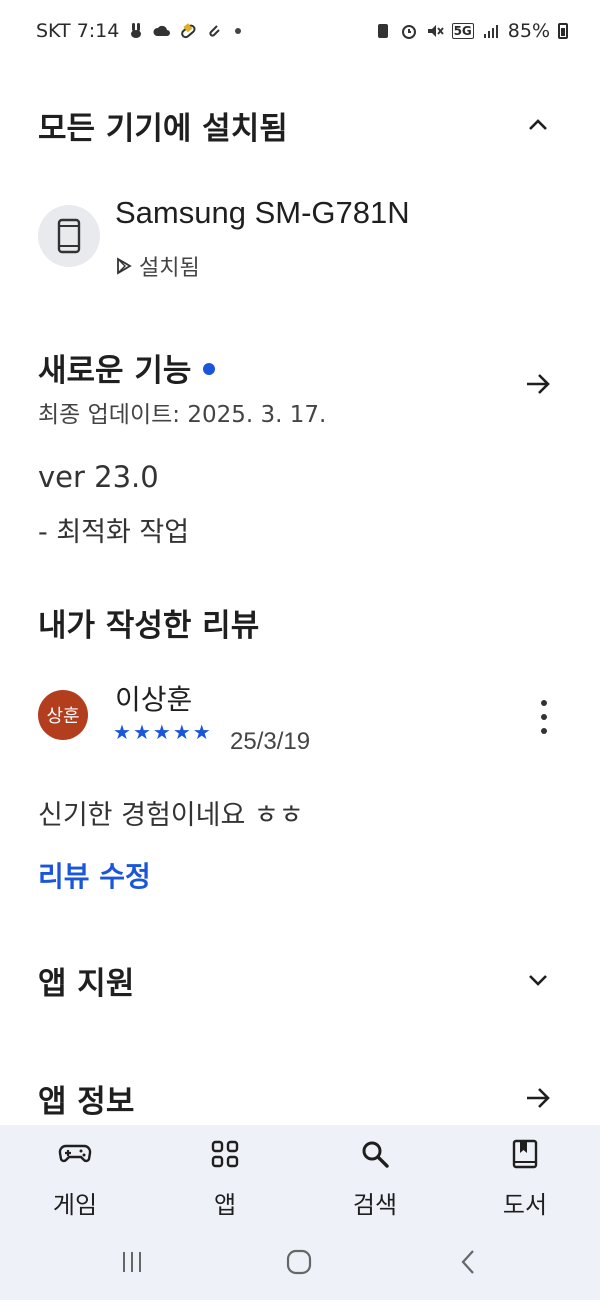  Describe the element at coordinates (114, 532) in the screenshot. I see `release-note: - 최적화 작업` at that location.